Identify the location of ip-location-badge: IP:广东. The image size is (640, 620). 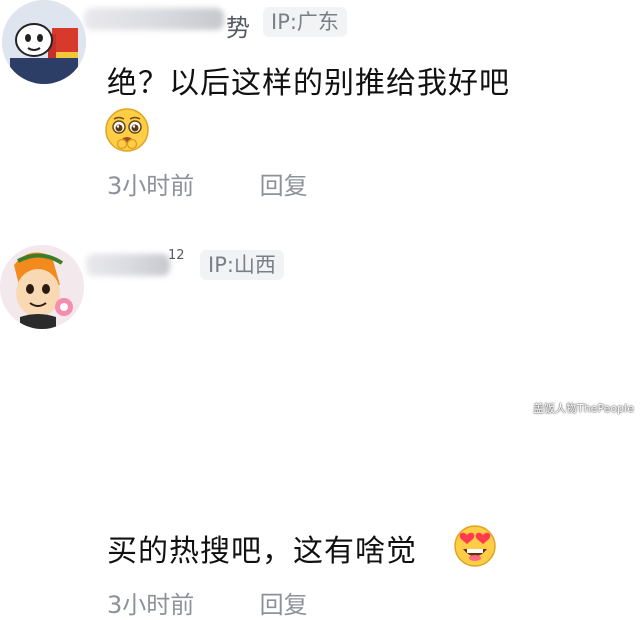
(305, 22).